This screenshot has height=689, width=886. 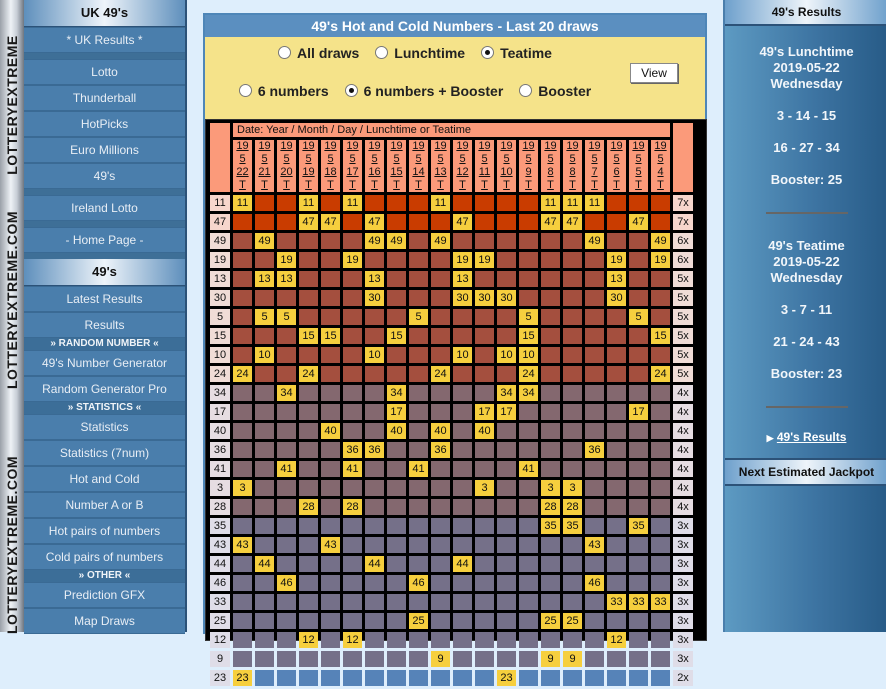 I want to click on nav-item: Lotto, so click(x=104, y=72).